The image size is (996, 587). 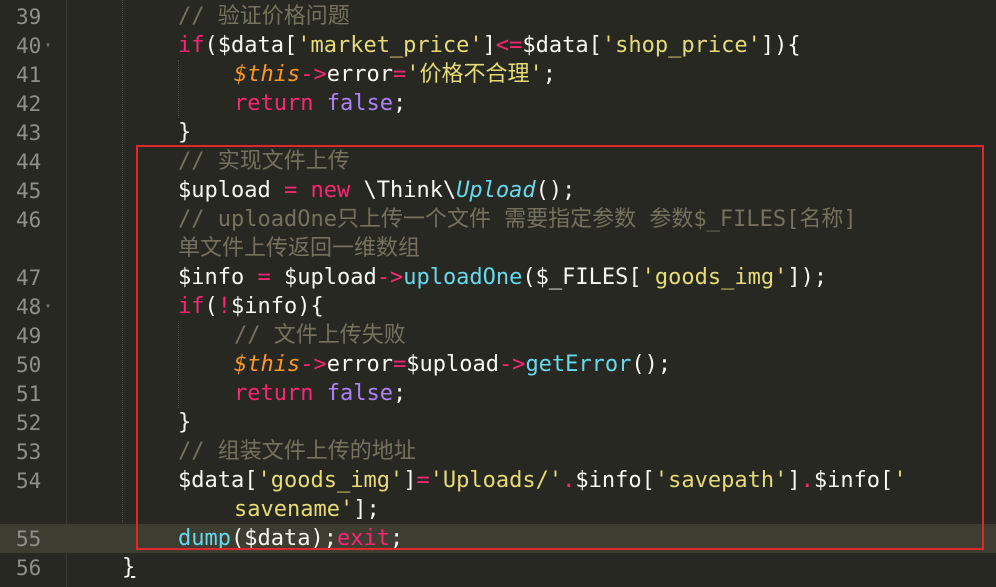 I want to click on gutter-row: 49, so click(x=33, y=335).